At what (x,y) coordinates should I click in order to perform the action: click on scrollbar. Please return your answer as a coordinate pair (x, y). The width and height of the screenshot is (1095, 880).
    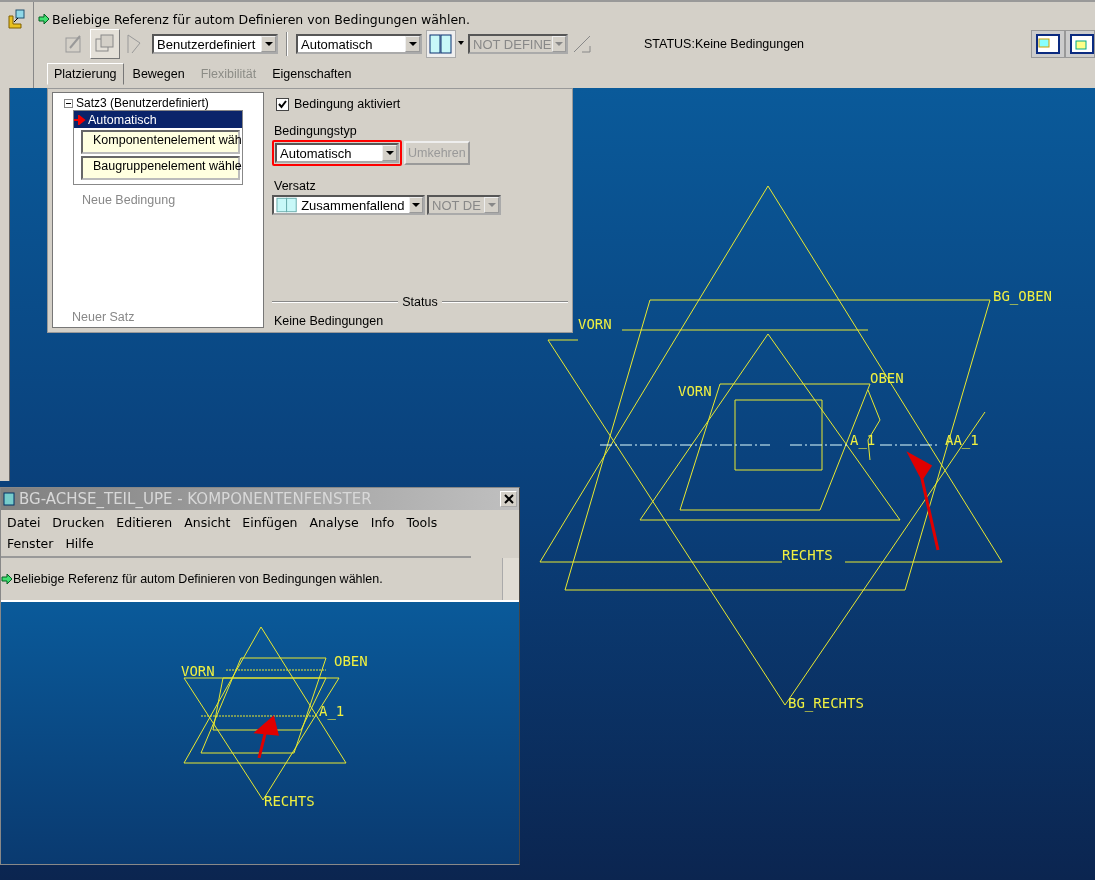
    Looking at the image, I should click on (510, 579).